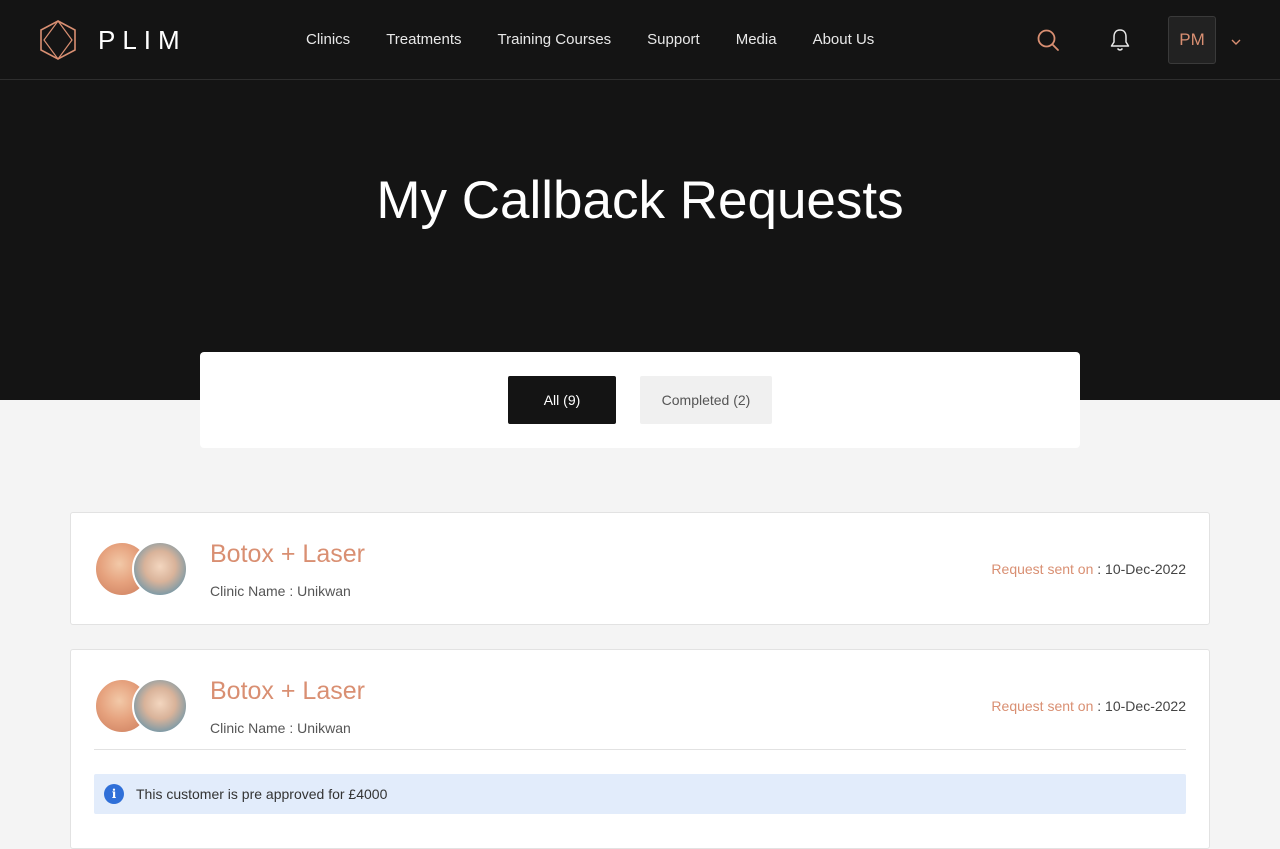 This screenshot has width=1280, height=849. Describe the element at coordinates (58, 40) in the screenshot. I see `logo-icon` at that location.